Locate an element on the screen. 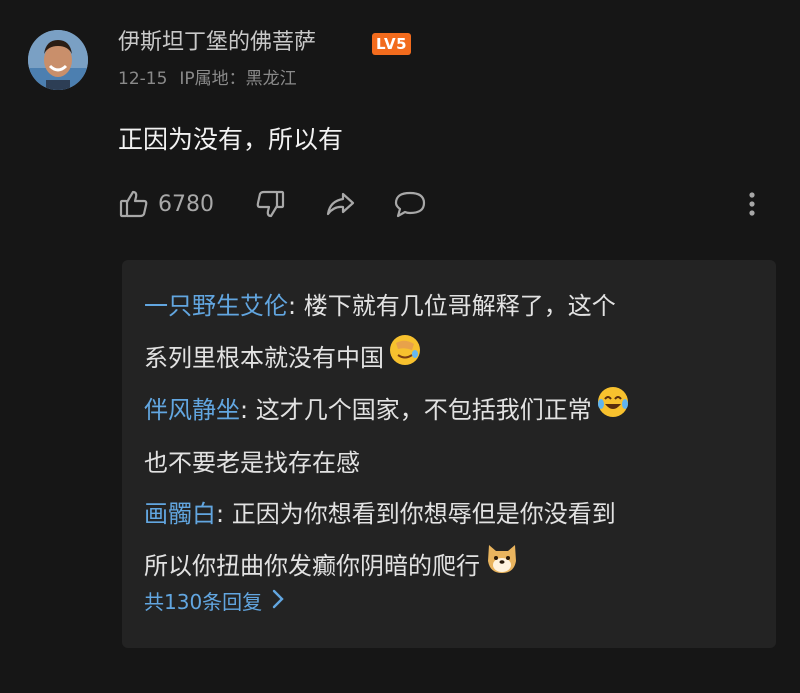 The width and height of the screenshot is (800, 693). share-button is located at coordinates (340, 204).